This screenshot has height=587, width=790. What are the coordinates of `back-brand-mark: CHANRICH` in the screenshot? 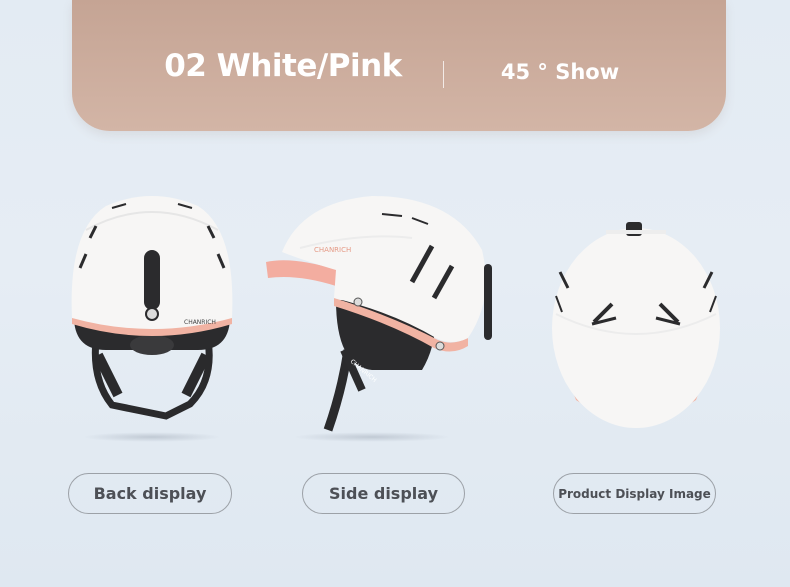 It's located at (200, 322).